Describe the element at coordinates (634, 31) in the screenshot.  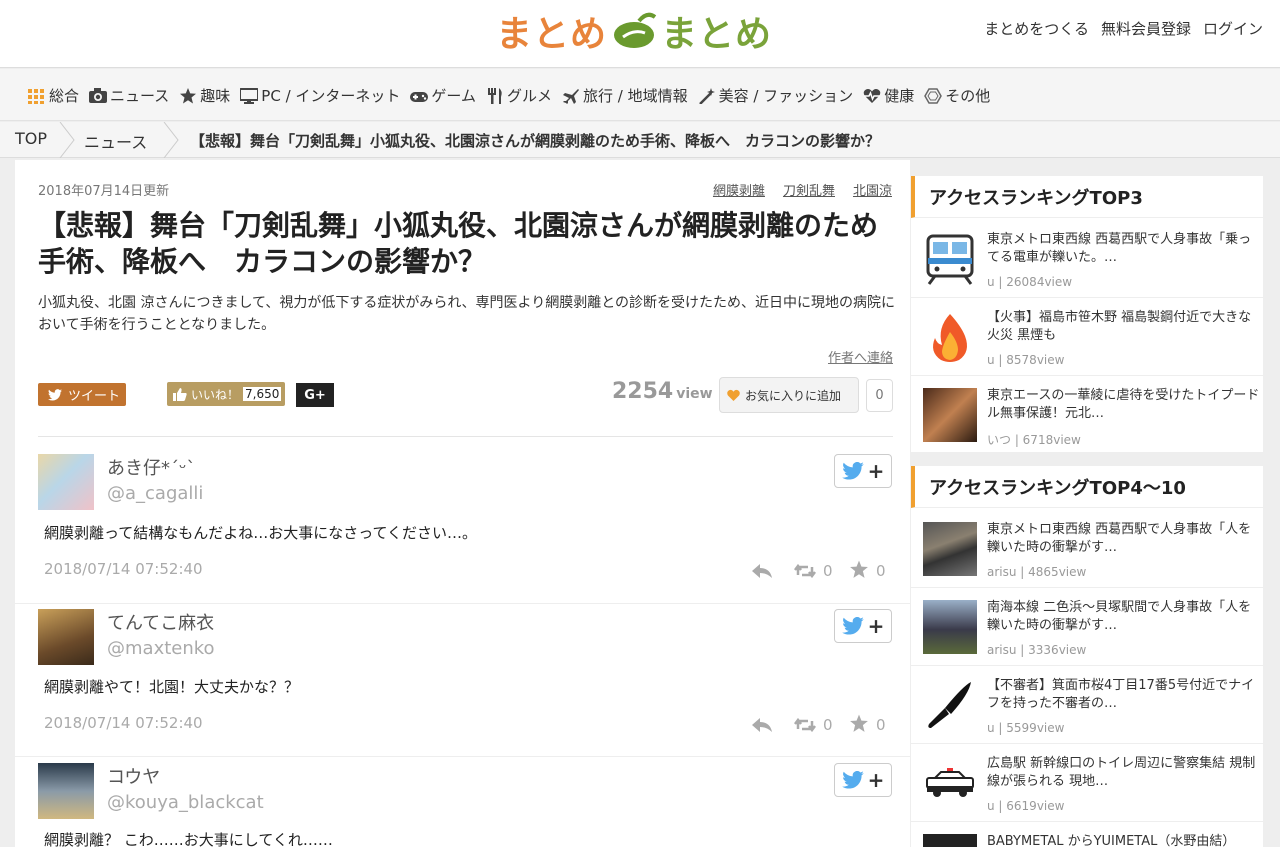
I see `site-logo: まとめ まとめ` at that location.